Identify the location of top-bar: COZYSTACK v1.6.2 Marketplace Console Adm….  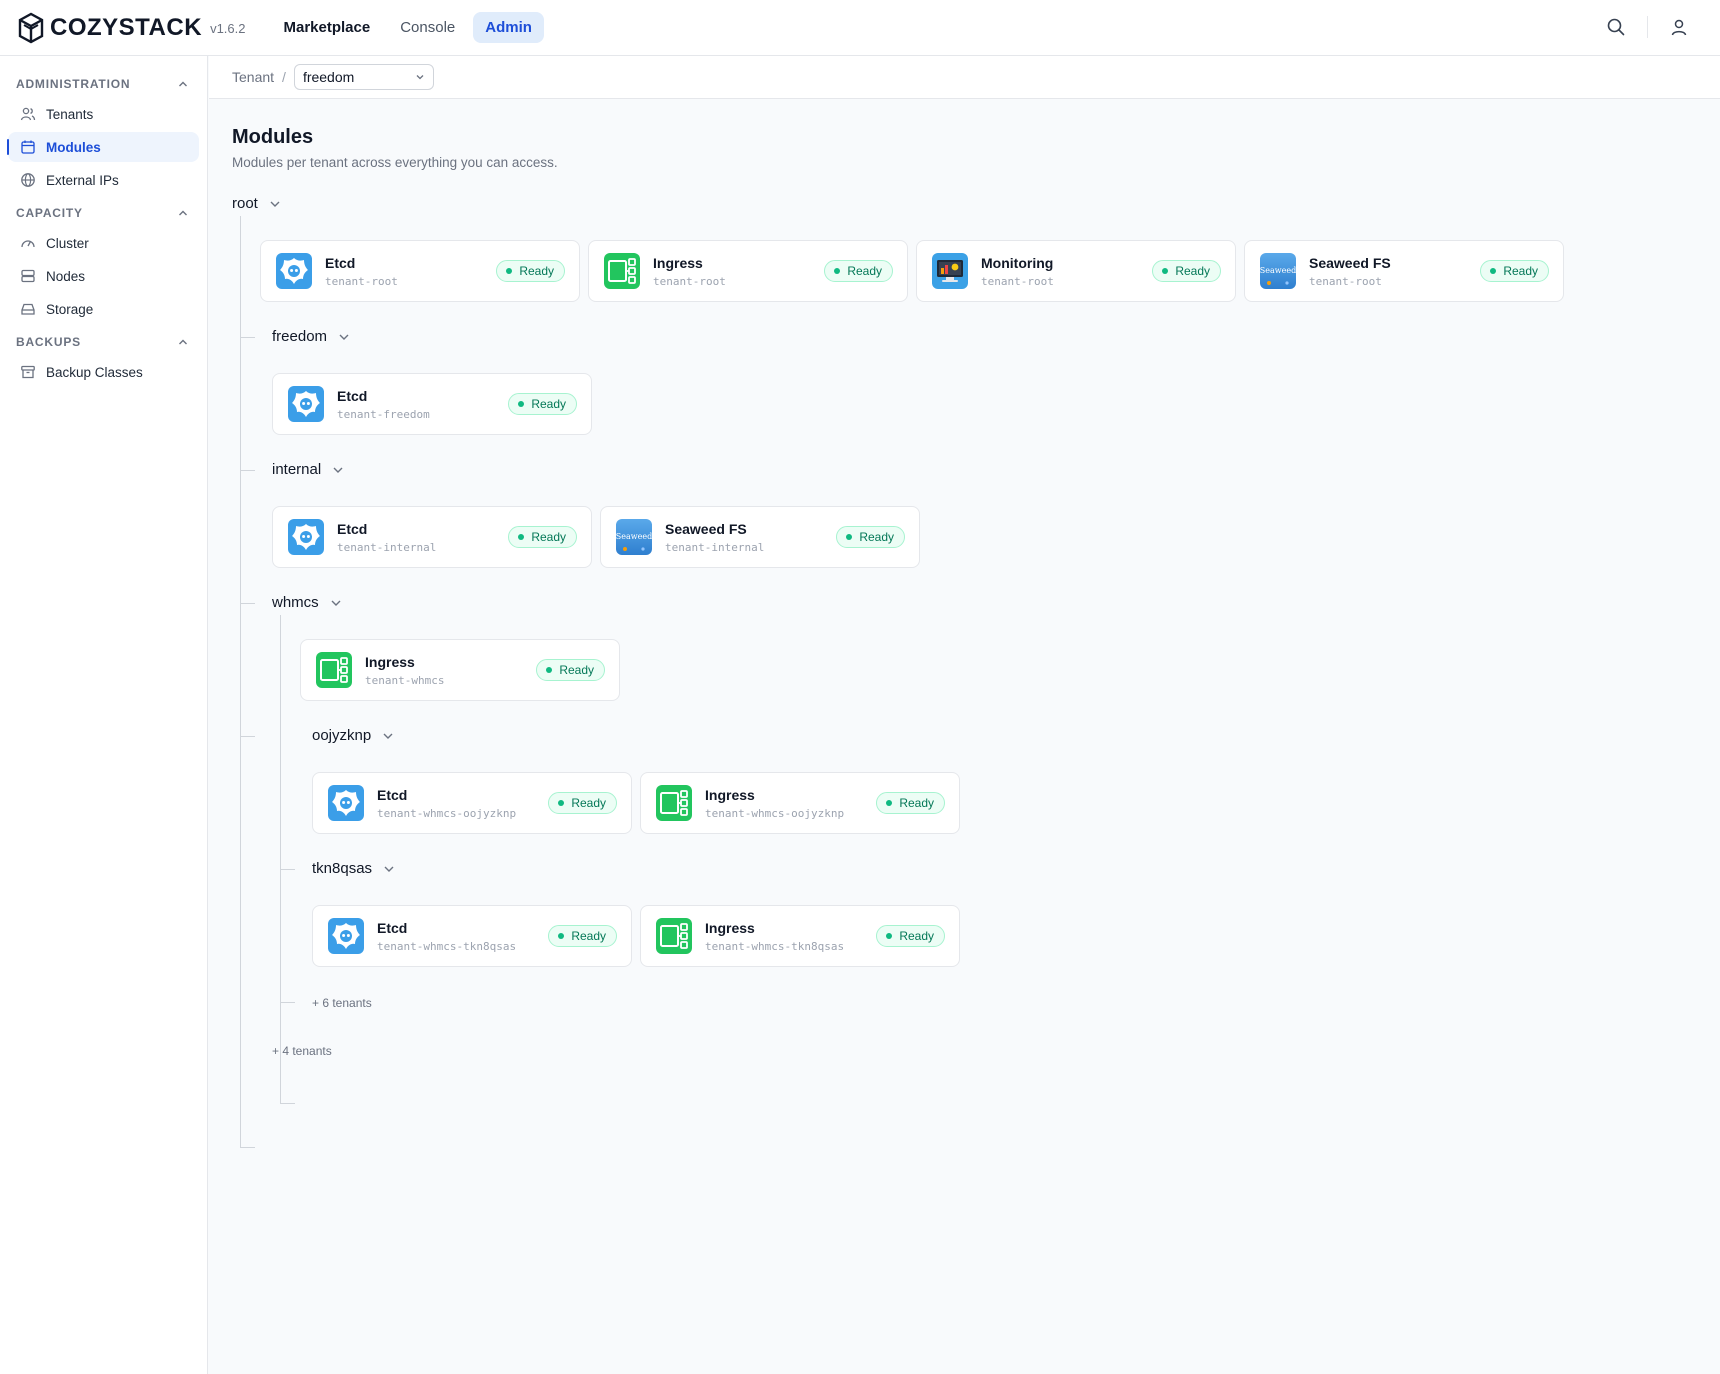
(860, 28).